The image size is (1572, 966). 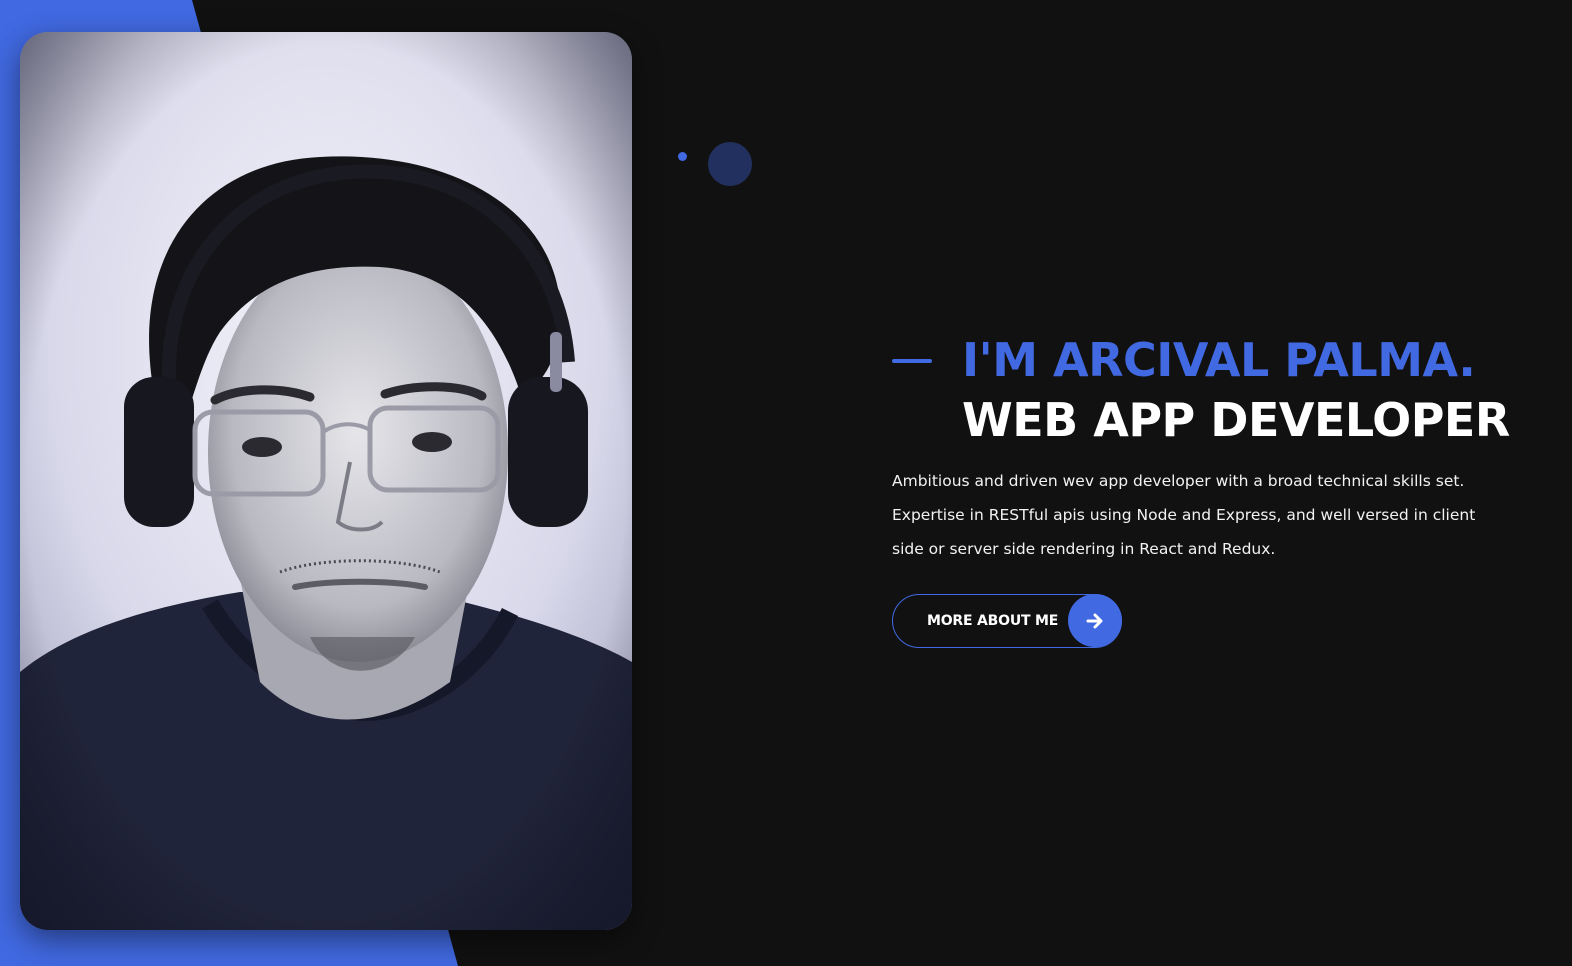 I want to click on title-role: WEB APP DEVELOPER, so click(x=1236, y=420).